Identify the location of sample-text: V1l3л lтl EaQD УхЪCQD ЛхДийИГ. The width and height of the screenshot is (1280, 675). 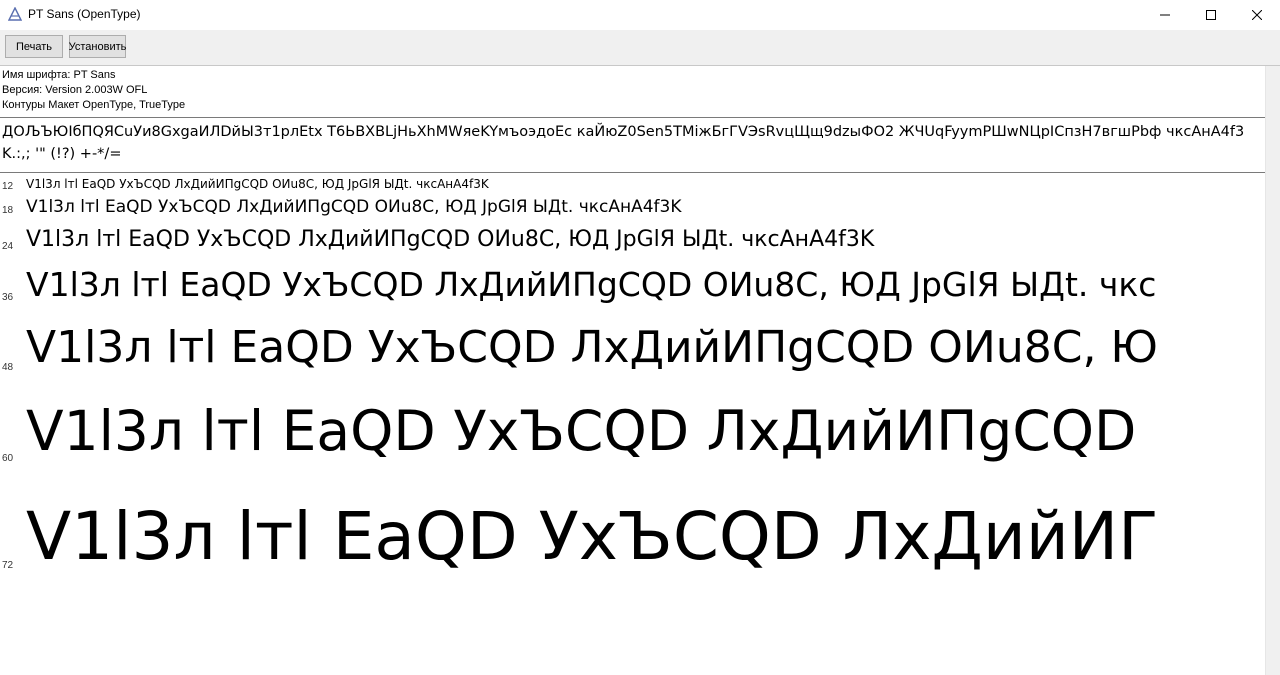
(592, 536).